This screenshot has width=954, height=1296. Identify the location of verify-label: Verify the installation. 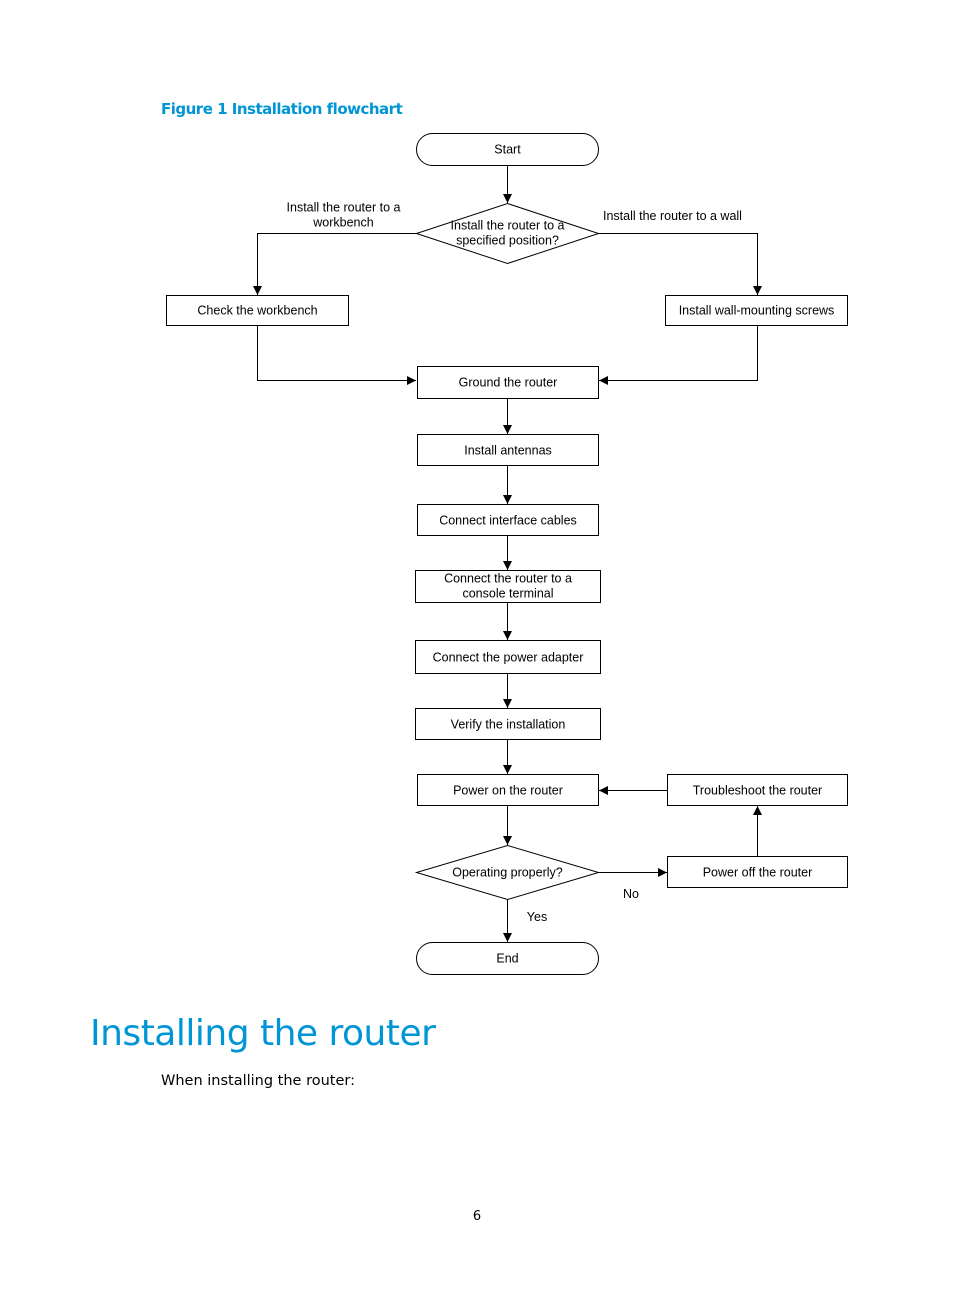
(508, 725).